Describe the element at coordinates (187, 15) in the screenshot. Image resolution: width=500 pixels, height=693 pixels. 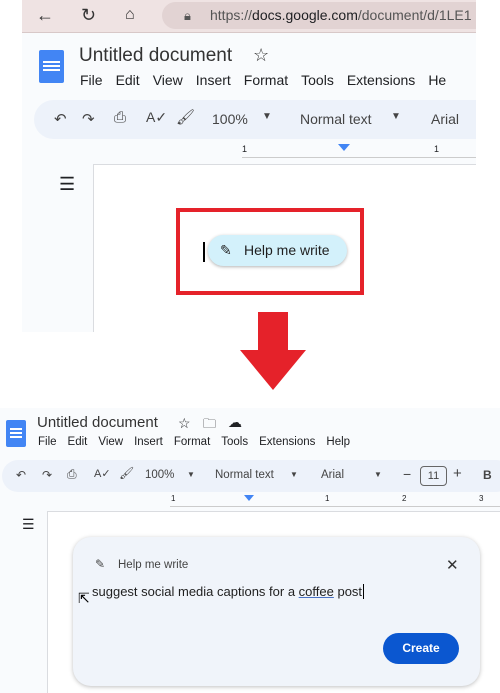
I see `lock-icon: 🔒︎` at that location.